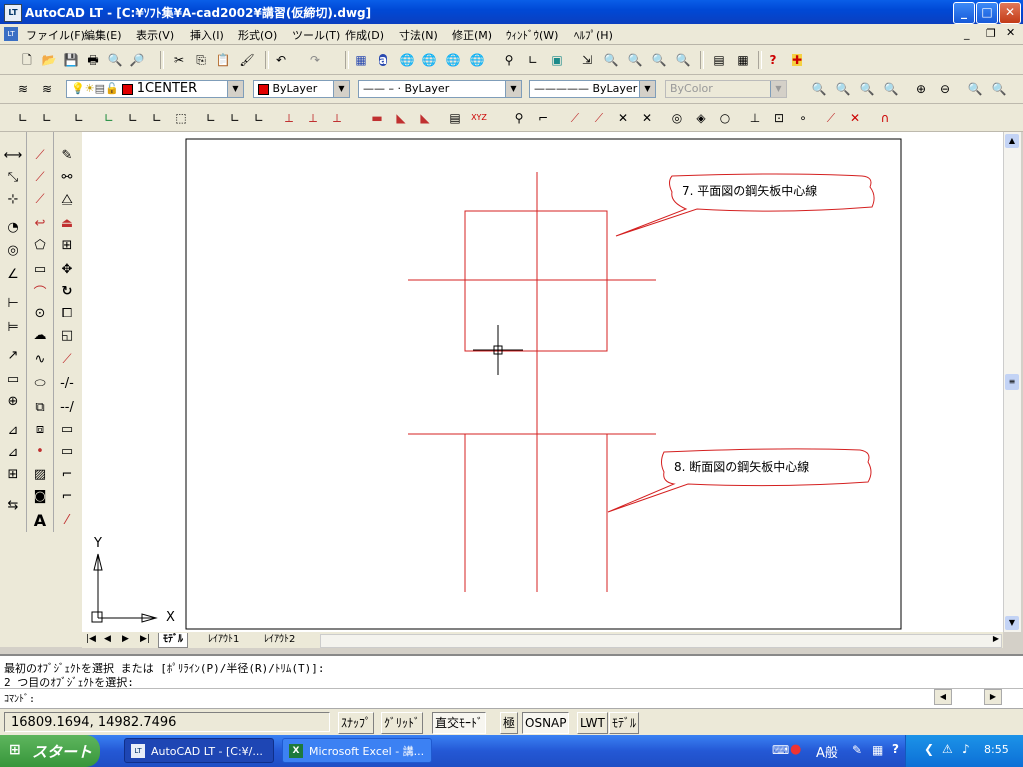 The height and width of the screenshot is (767, 1023). What do you see at coordinates (40, 245) in the screenshot?
I see `polygon-icon: ⬠` at bounding box center [40, 245].